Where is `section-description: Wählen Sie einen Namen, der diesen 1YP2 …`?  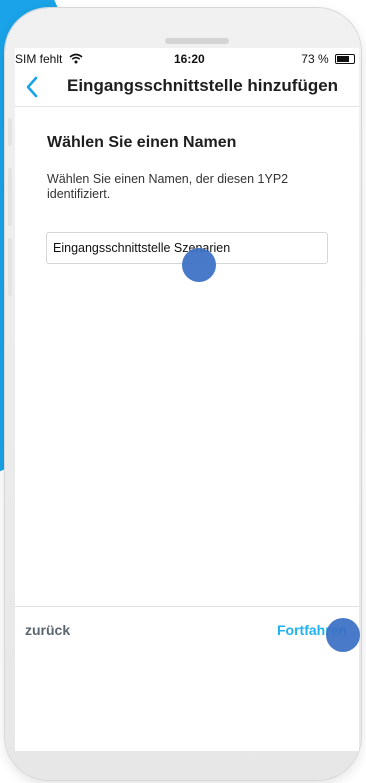 section-description: Wählen Sie einen Namen, der diesen 1YP2 … is located at coordinates (168, 186).